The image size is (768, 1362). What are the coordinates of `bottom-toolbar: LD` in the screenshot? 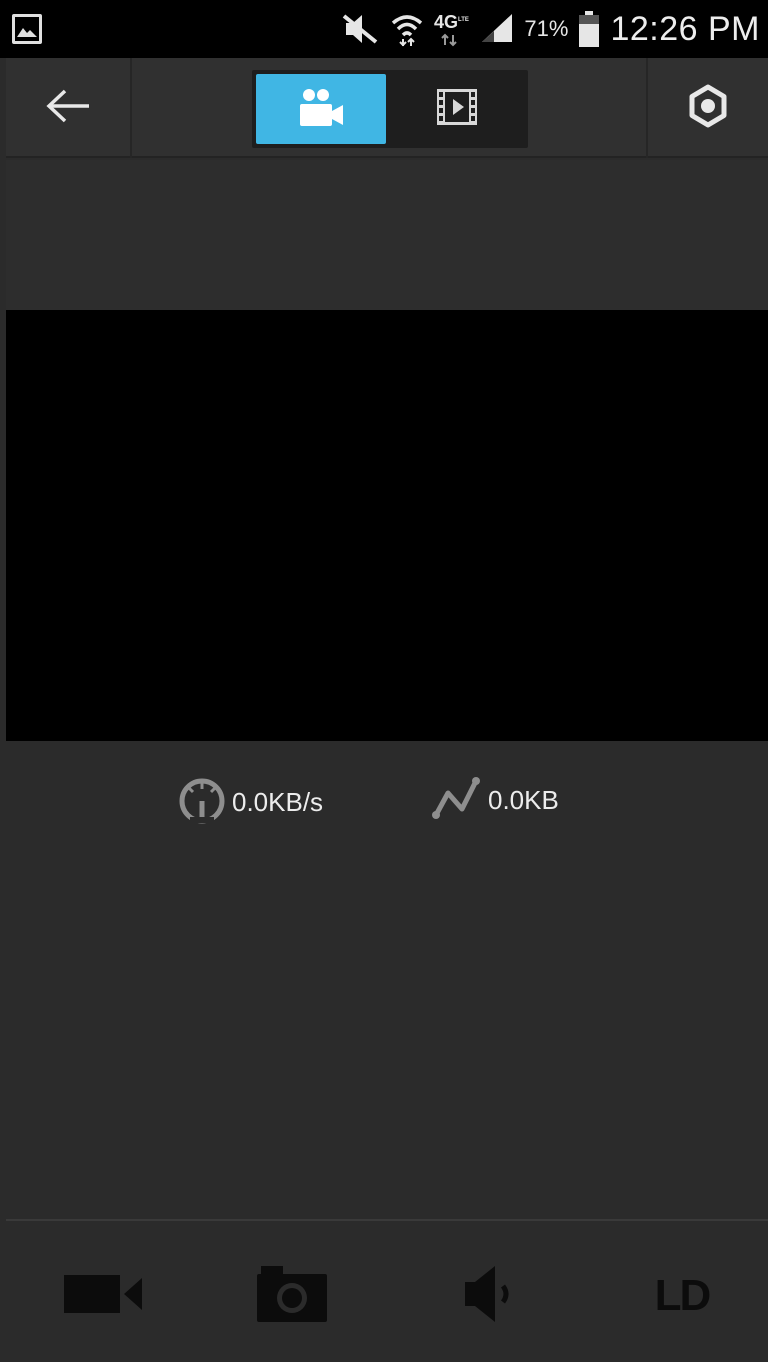 It's located at (387, 1290).